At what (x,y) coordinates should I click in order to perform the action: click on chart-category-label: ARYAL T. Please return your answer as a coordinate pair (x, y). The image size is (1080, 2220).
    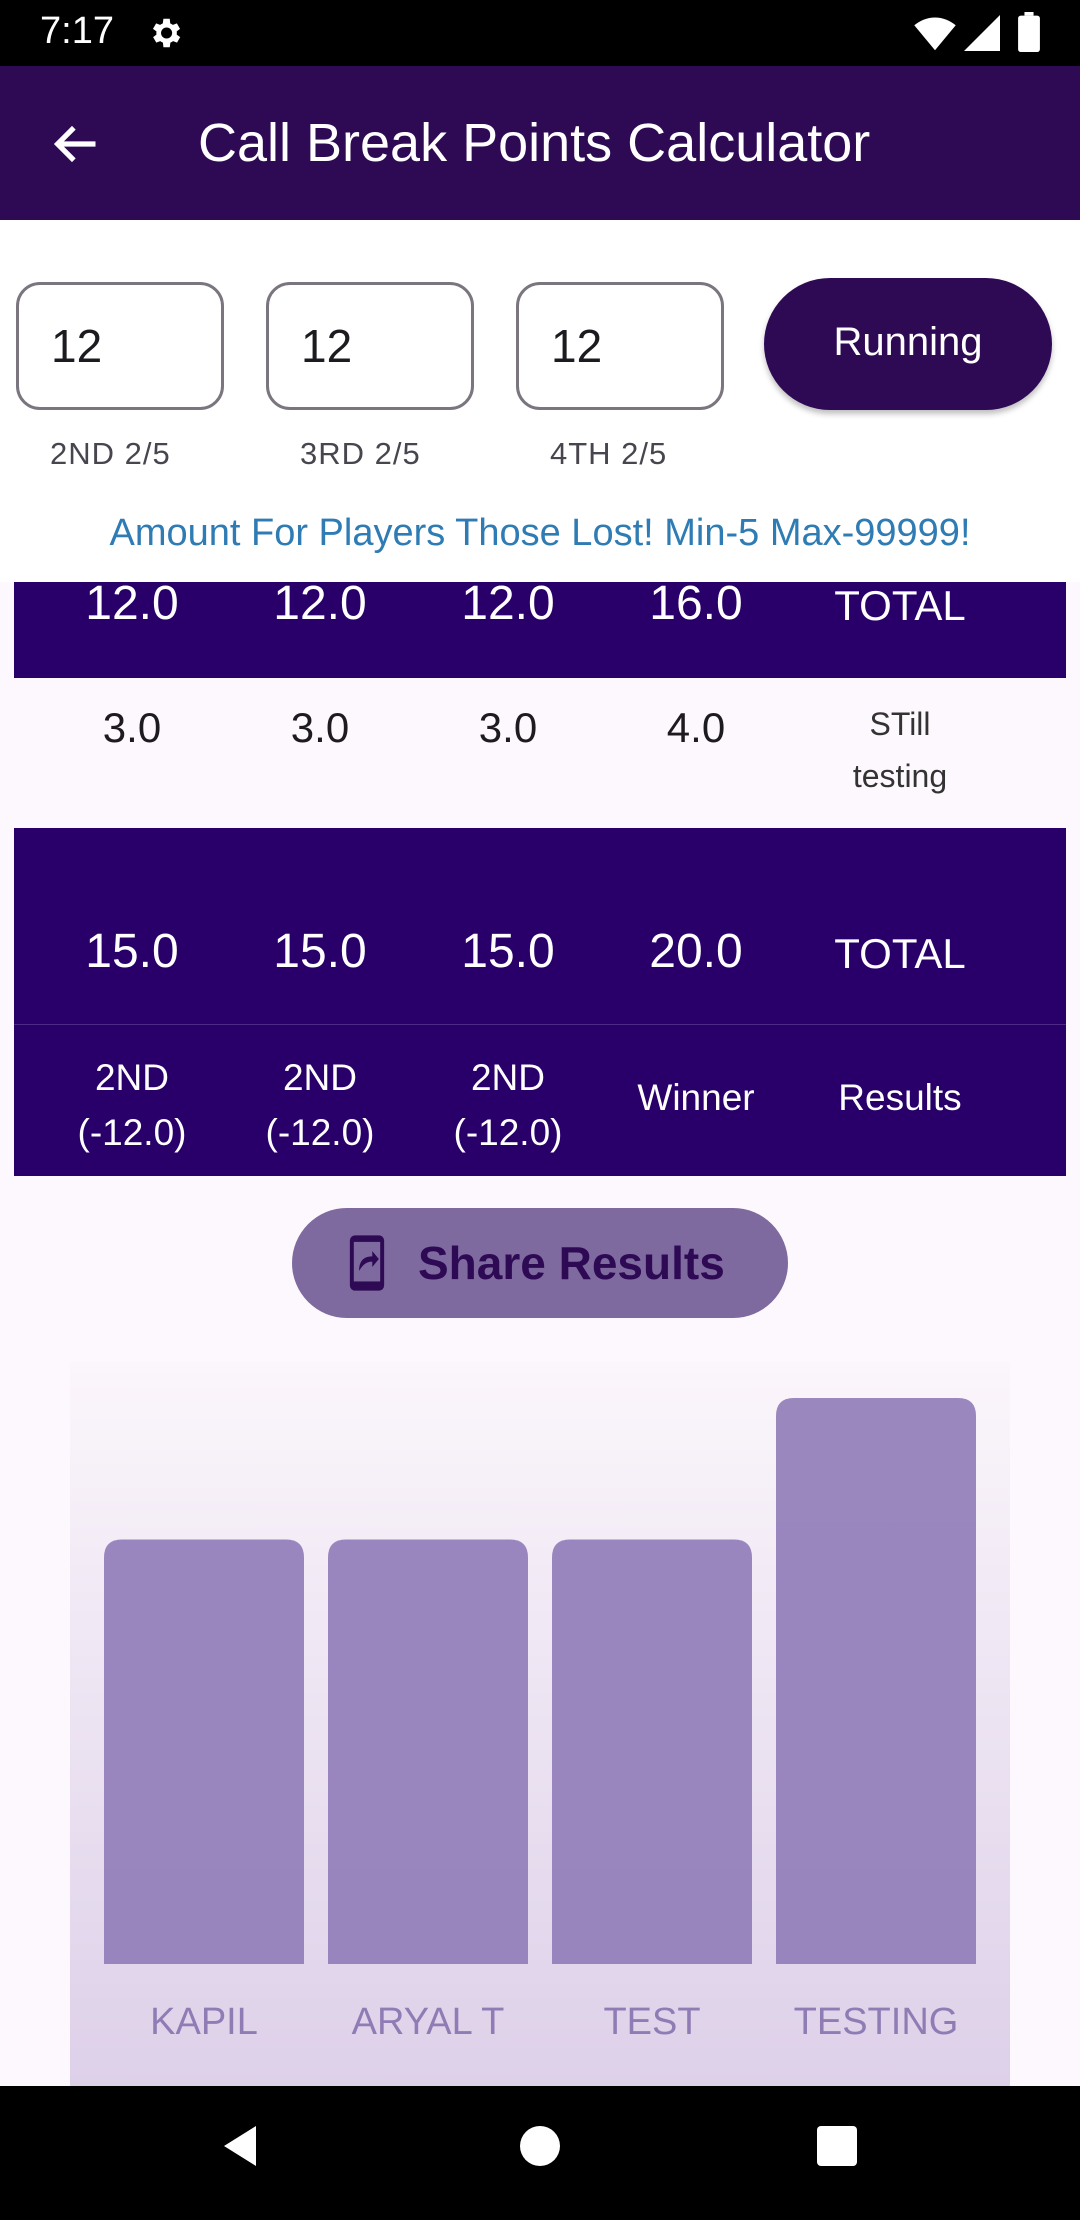
    Looking at the image, I should click on (428, 2022).